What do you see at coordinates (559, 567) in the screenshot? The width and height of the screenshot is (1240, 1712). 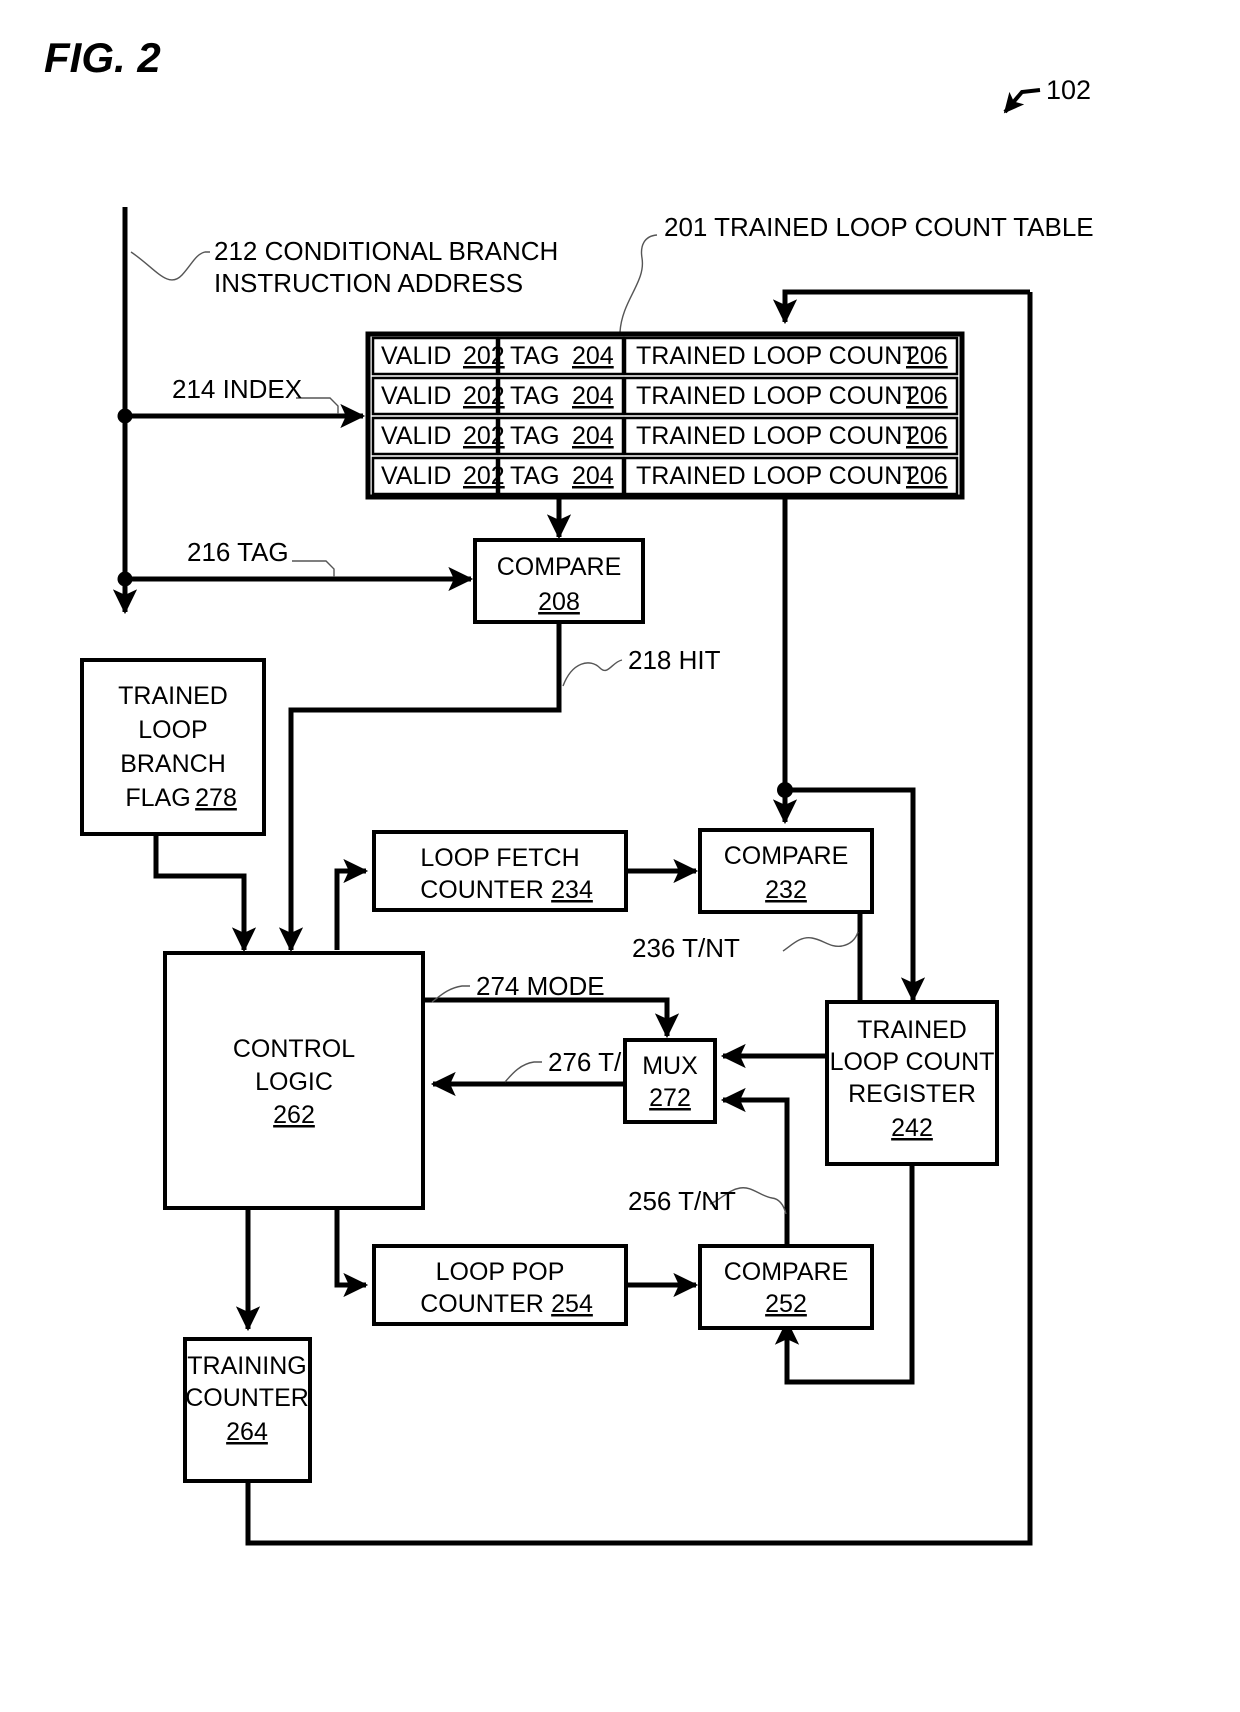 I see `compare-208-label: COMPARE` at bounding box center [559, 567].